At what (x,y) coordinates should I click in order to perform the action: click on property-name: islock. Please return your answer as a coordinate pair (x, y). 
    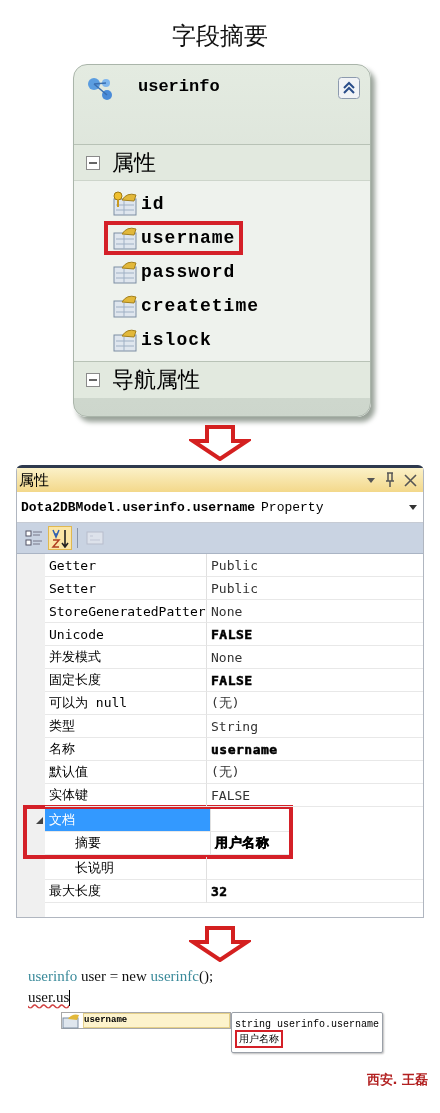
    Looking at the image, I should click on (176, 340).